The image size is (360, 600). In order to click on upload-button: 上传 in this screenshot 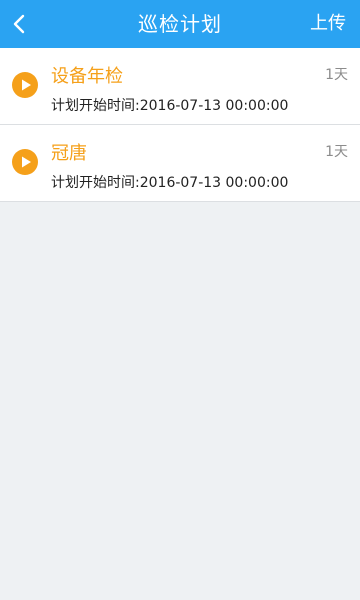, I will do `click(328, 24)`.